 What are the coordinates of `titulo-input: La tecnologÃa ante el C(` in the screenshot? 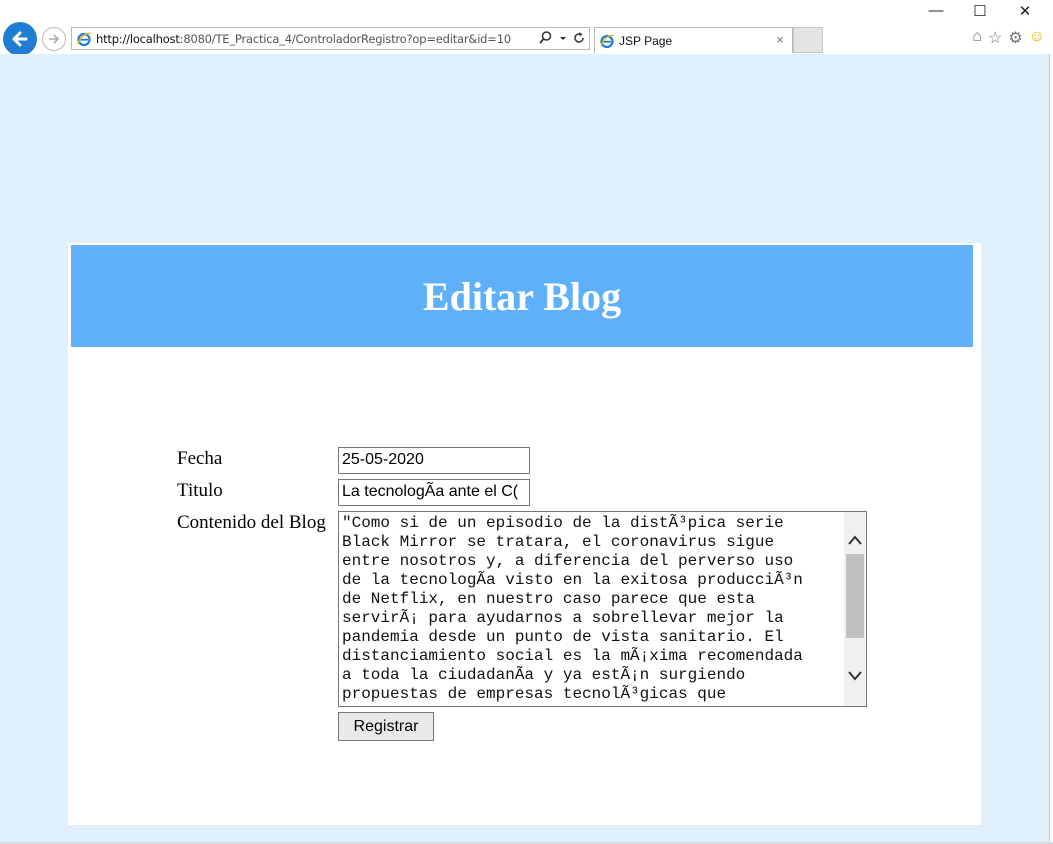 It's located at (434, 492).